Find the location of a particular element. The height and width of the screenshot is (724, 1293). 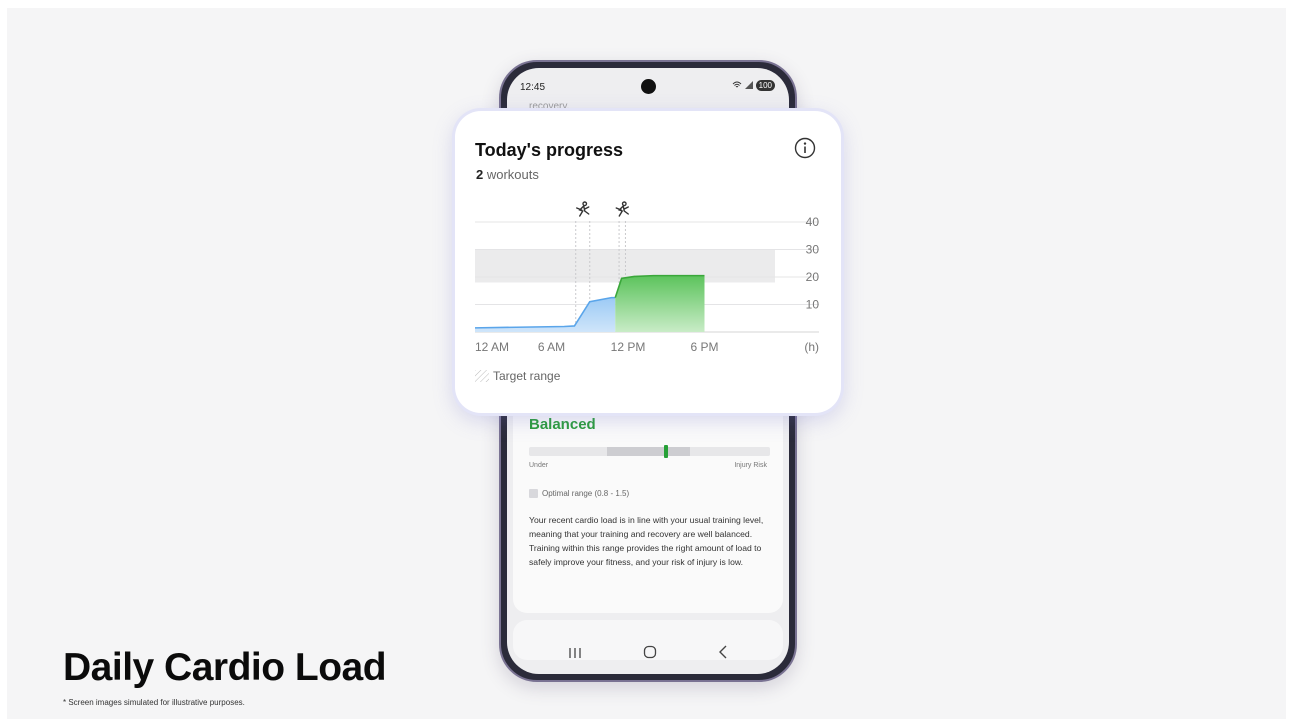

target-range-label: Target range is located at coordinates (527, 376).